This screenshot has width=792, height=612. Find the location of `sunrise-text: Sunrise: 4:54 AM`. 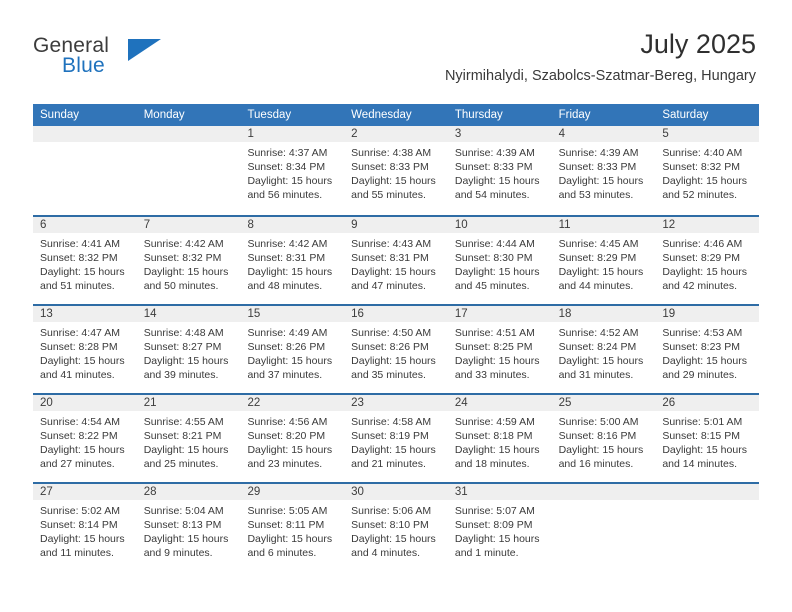

sunrise-text: Sunrise: 4:54 AM is located at coordinates (80, 422).